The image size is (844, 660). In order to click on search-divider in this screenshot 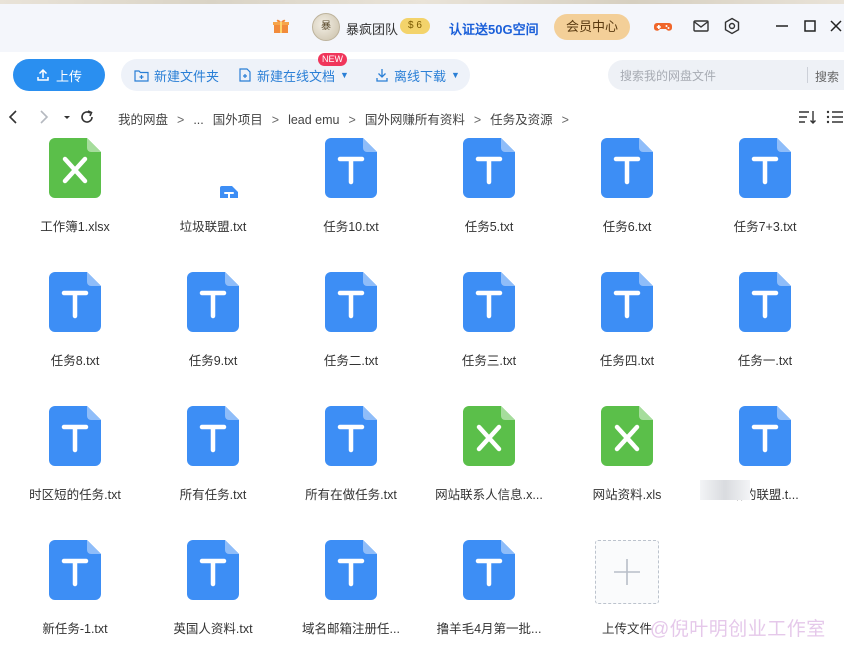, I will do `click(807, 75)`.